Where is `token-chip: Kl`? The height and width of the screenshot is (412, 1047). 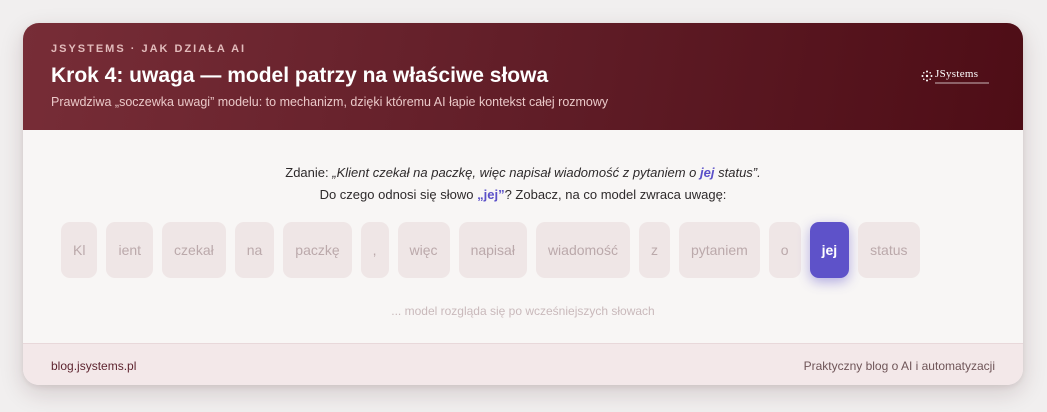 token-chip: Kl is located at coordinates (79, 250).